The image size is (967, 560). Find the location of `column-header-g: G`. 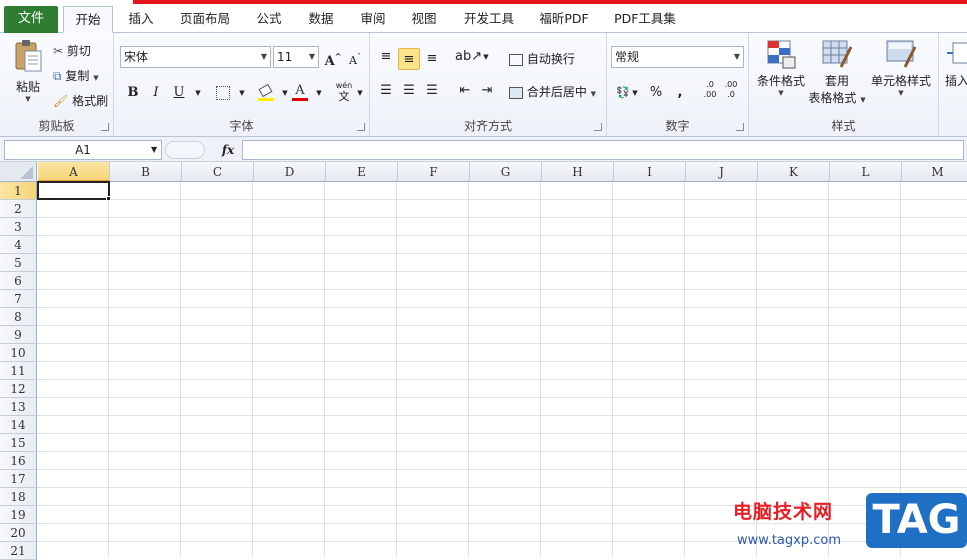

column-header-g: G is located at coordinates (506, 172).